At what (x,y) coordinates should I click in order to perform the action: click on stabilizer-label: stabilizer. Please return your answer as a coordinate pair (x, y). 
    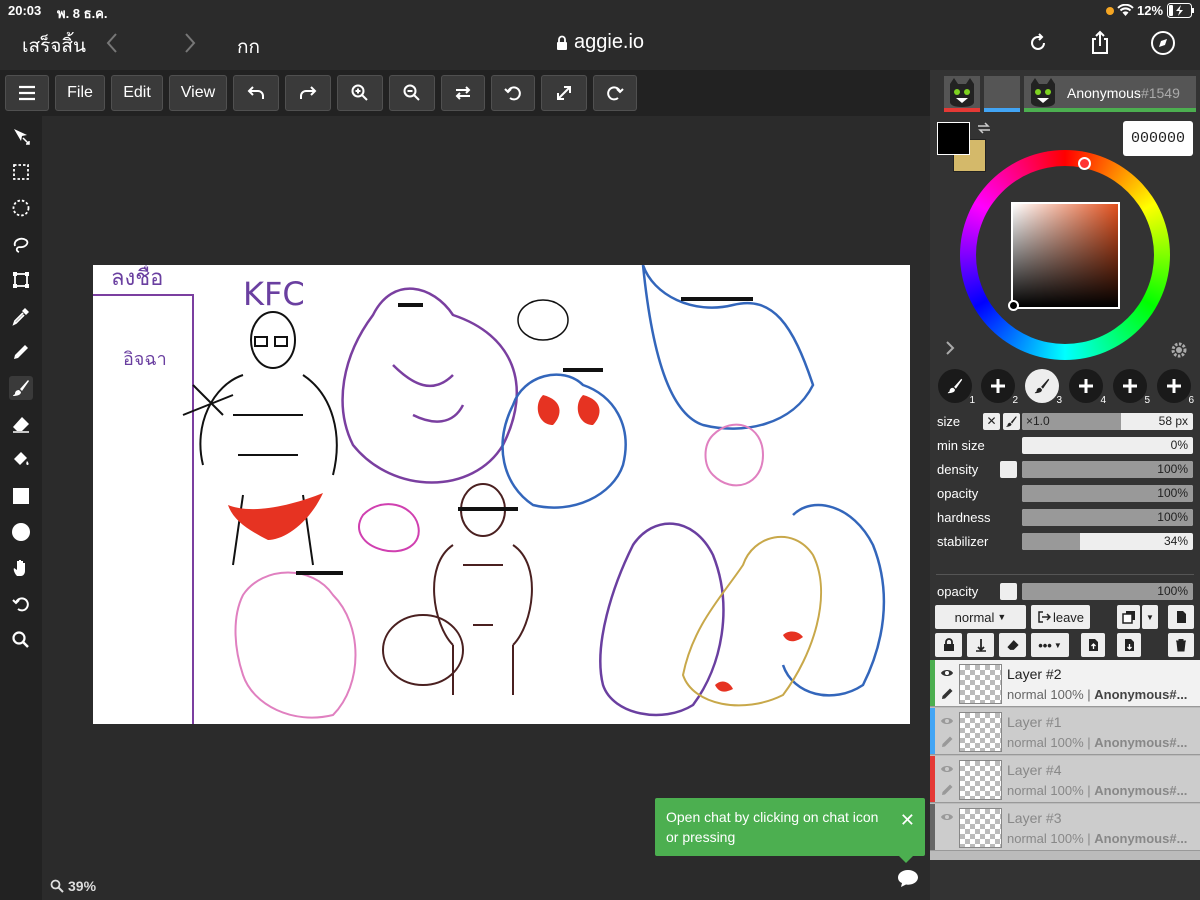
    Looking at the image, I should click on (963, 541).